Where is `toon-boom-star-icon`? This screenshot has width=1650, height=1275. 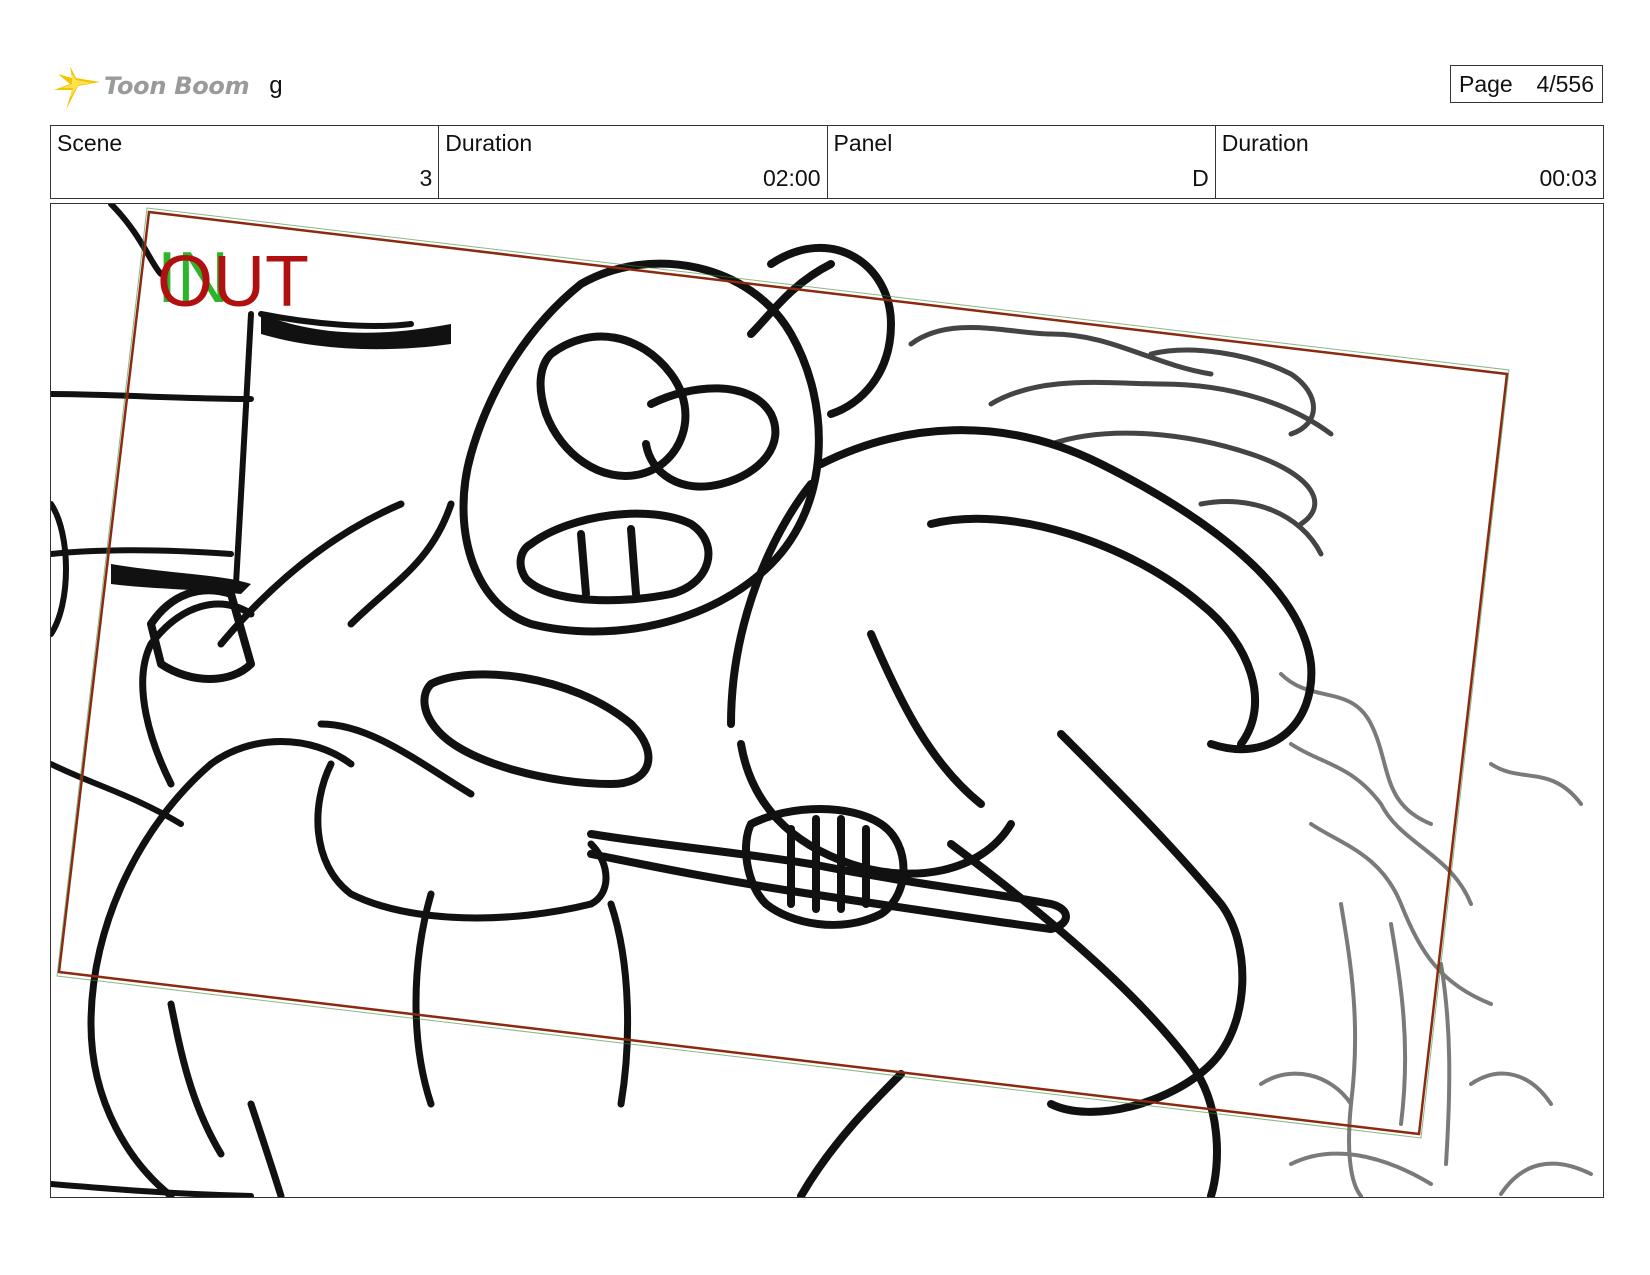 toon-boom-star-icon is located at coordinates (77, 88).